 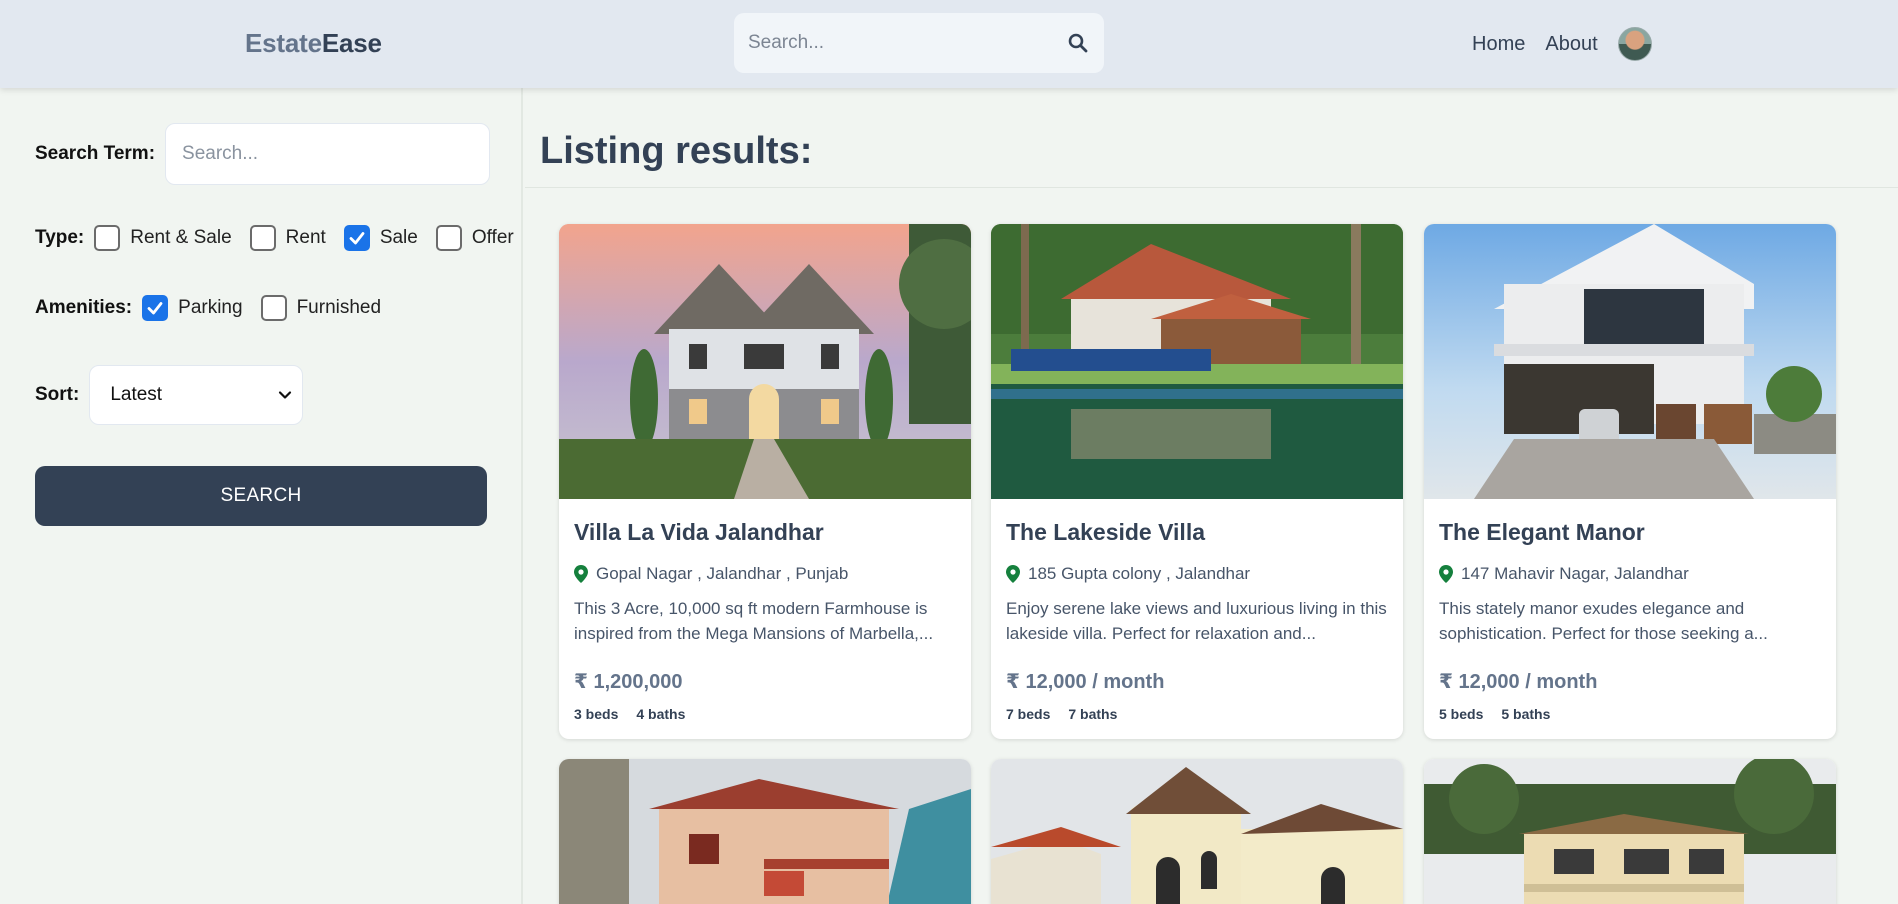 What do you see at coordinates (136, 394) in the screenshot?
I see `sort-selected-value: Latest` at bounding box center [136, 394].